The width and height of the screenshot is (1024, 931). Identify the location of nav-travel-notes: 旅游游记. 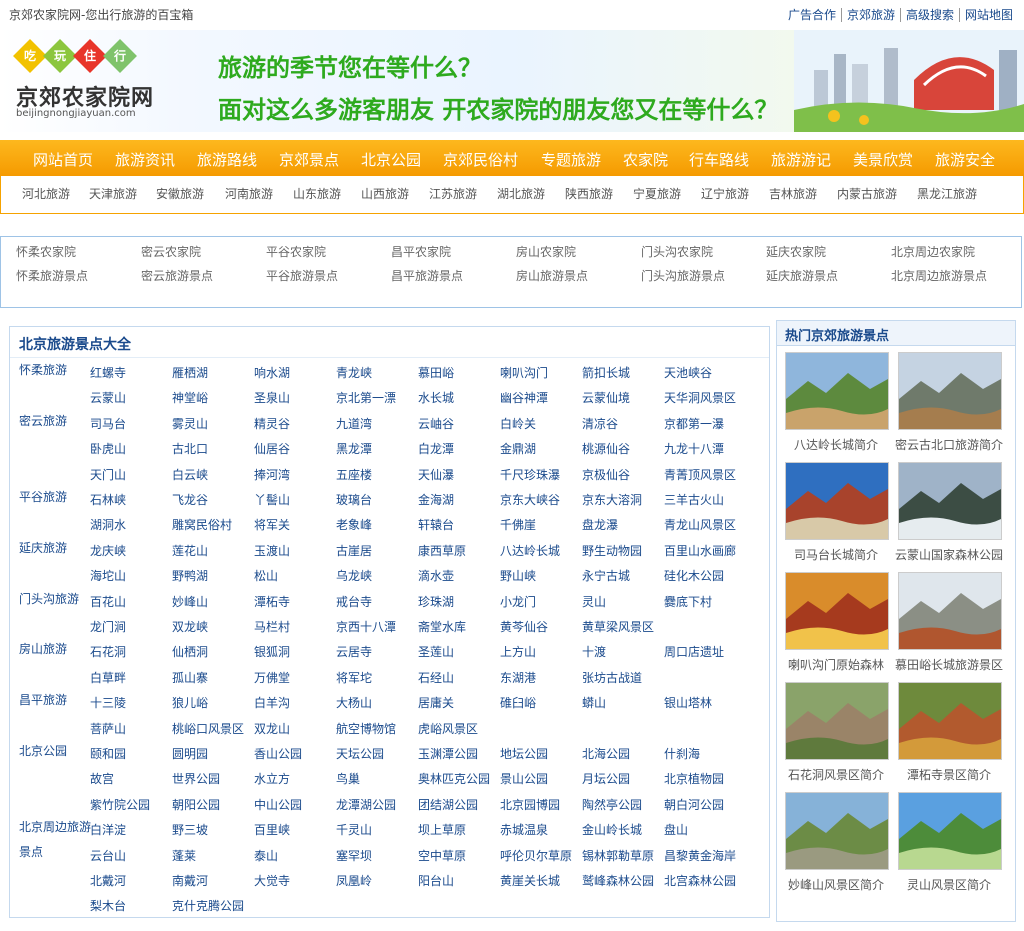
(801, 159).